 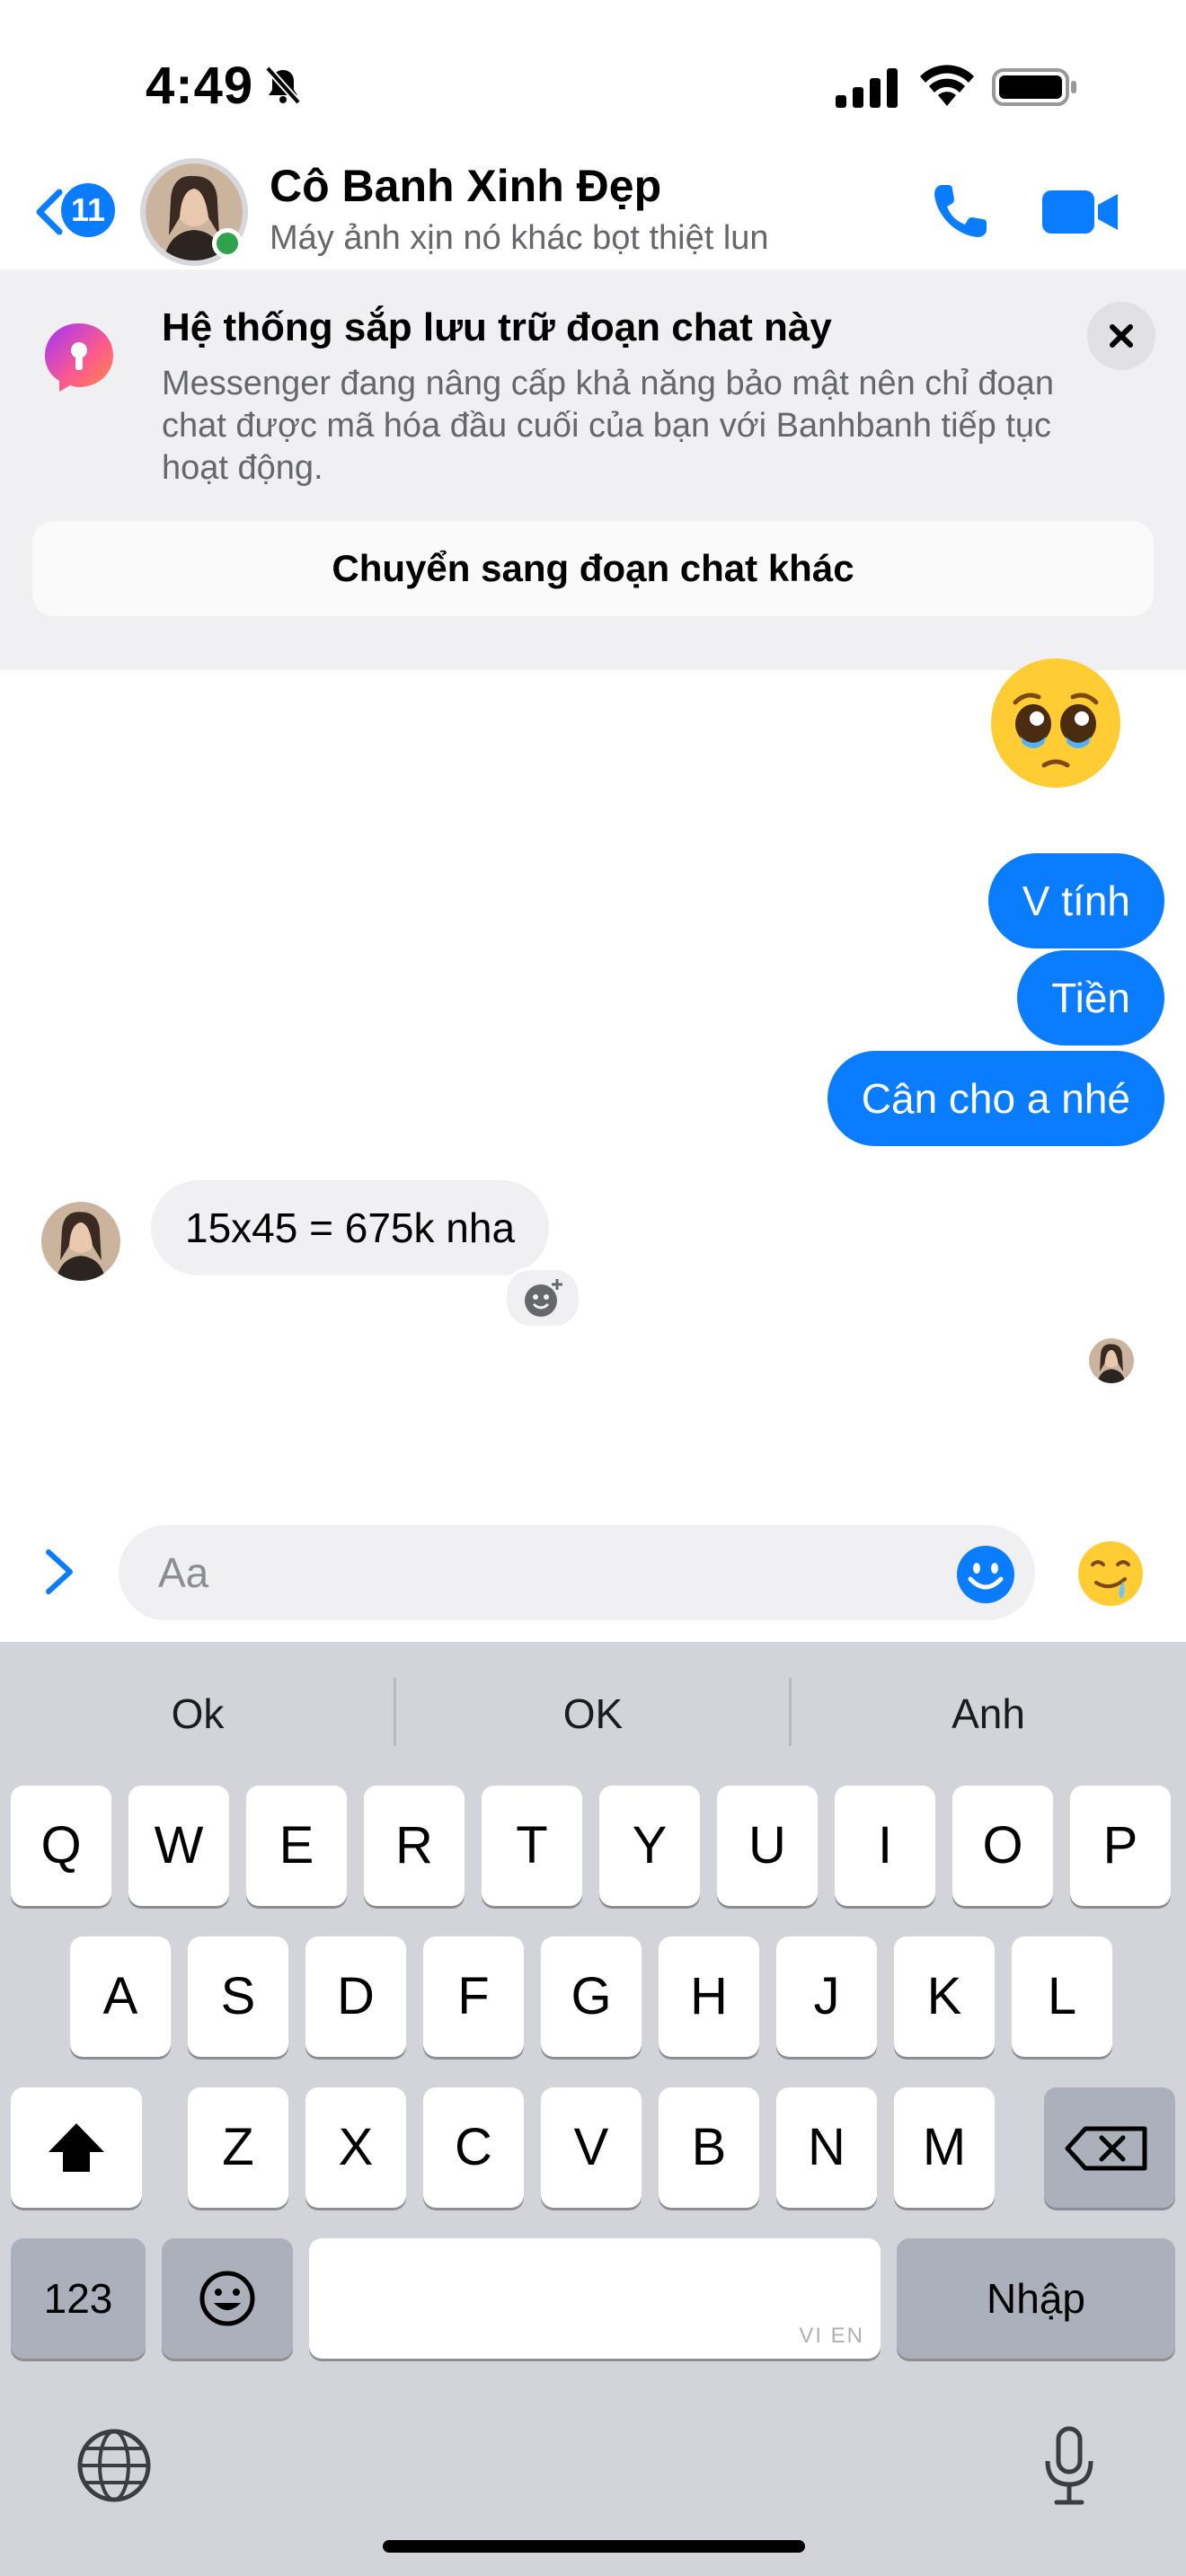 I want to click on add-reaction-button, so click(x=542, y=1297).